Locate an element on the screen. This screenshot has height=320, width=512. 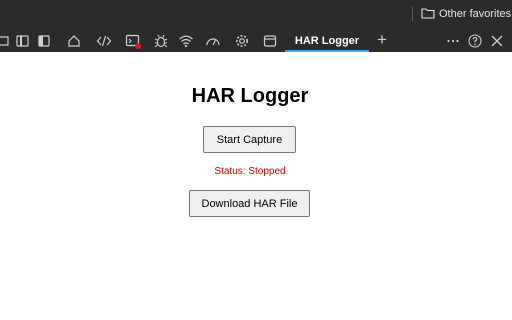
welcome-home-icon is located at coordinates (74, 41).